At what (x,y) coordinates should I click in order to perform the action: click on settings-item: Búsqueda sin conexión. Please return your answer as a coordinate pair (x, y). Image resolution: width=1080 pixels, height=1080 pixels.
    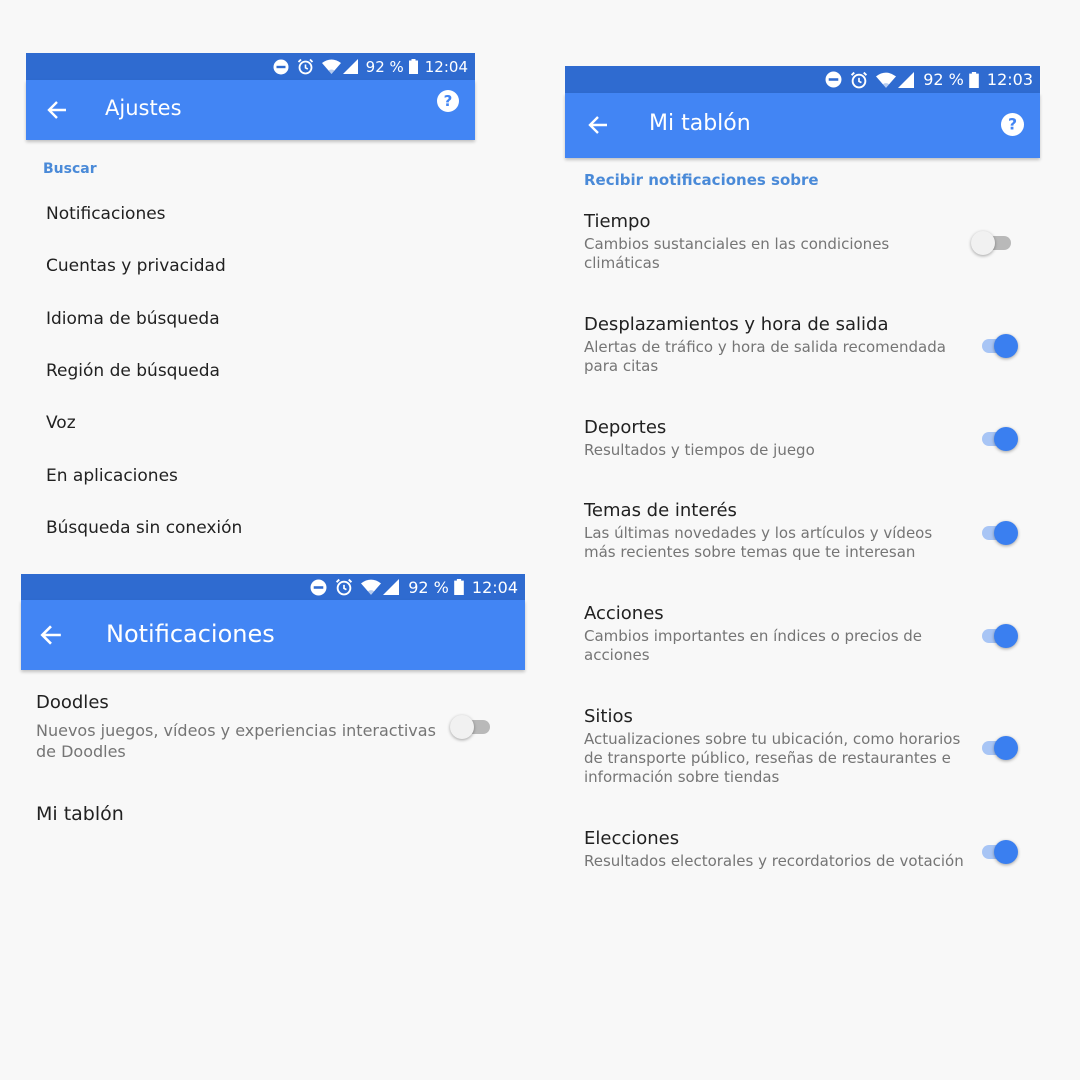
    Looking at the image, I should click on (144, 528).